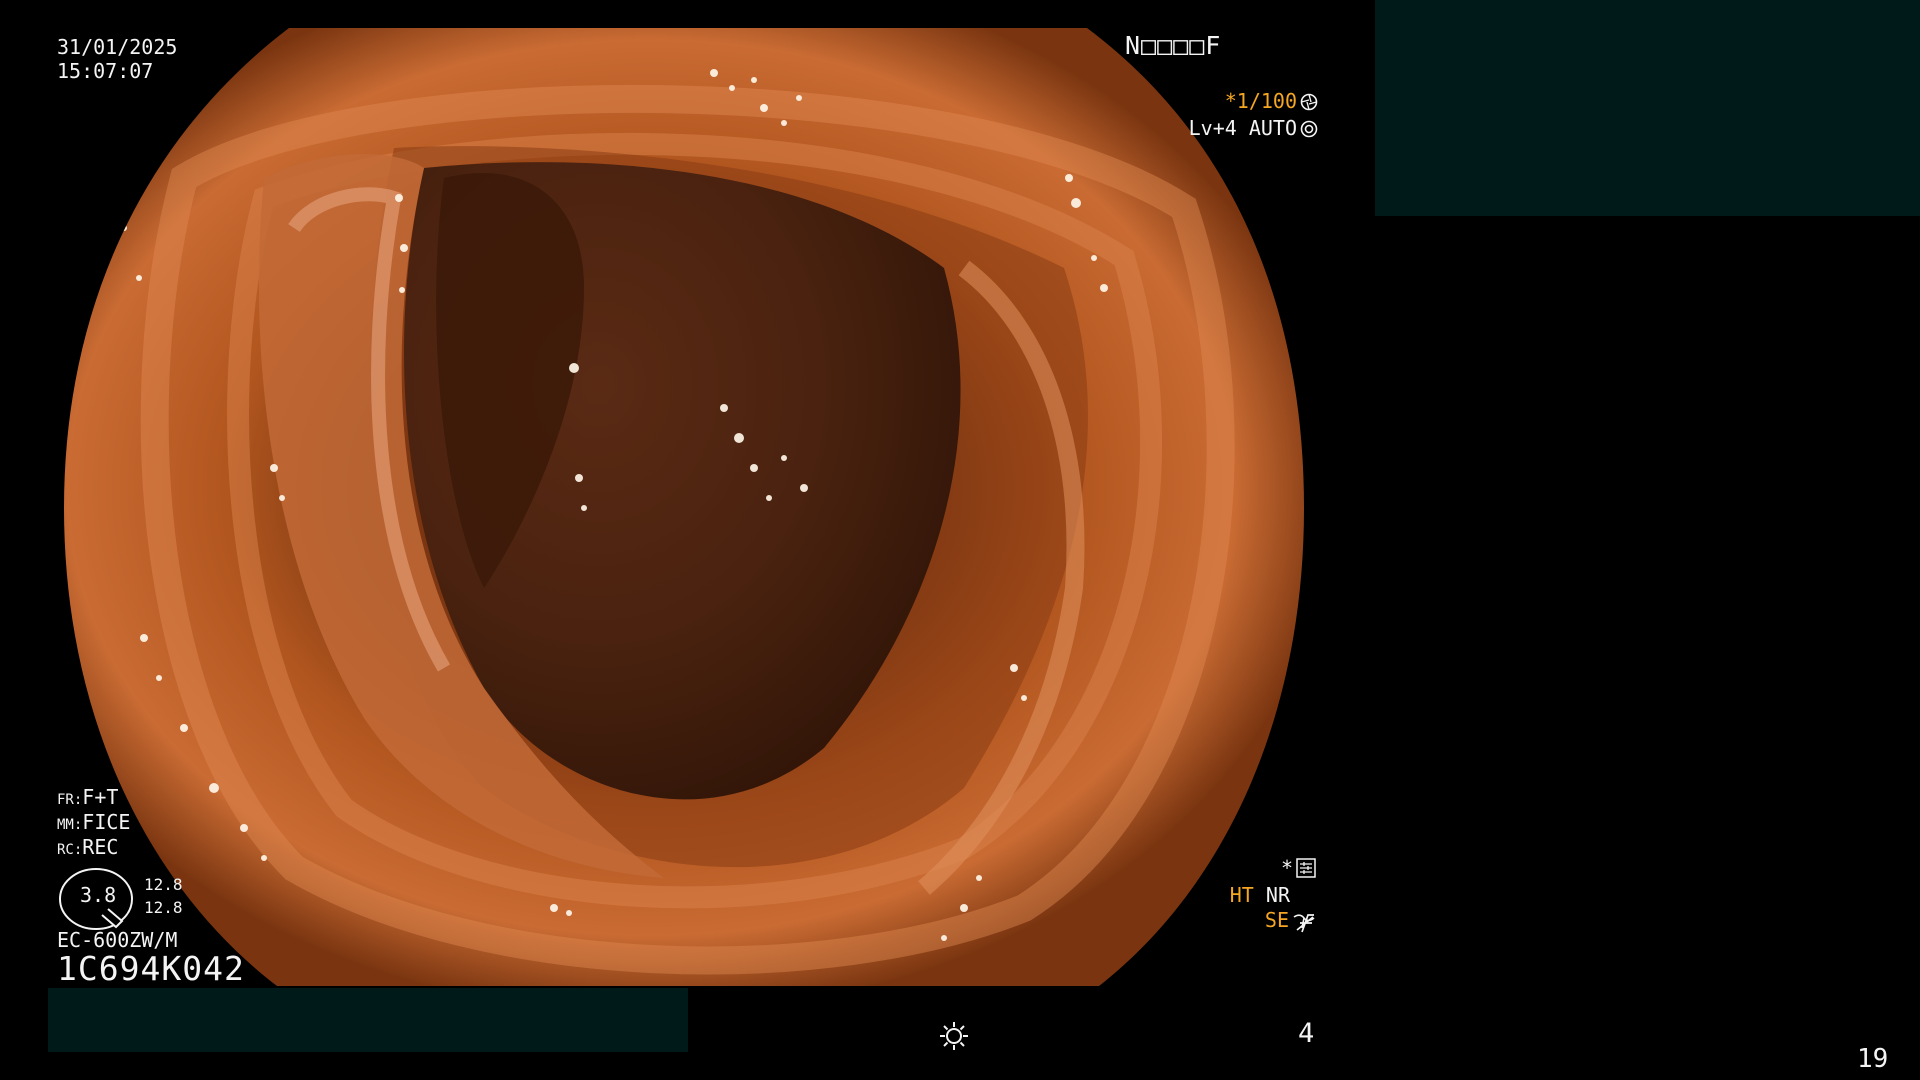 The height and width of the screenshot is (1080, 1920). I want to click on light-level: Lv+4 AUTO, so click(1242, 128).